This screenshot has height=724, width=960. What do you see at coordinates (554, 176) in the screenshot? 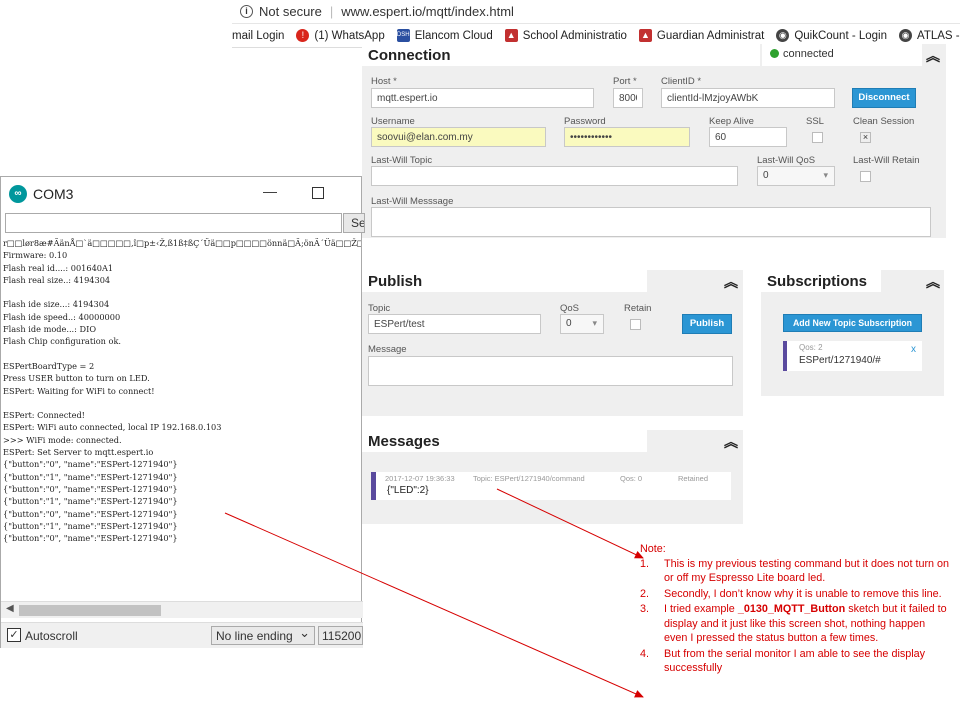
I see `lwt-topic-input` at bounding box center [554, 176].